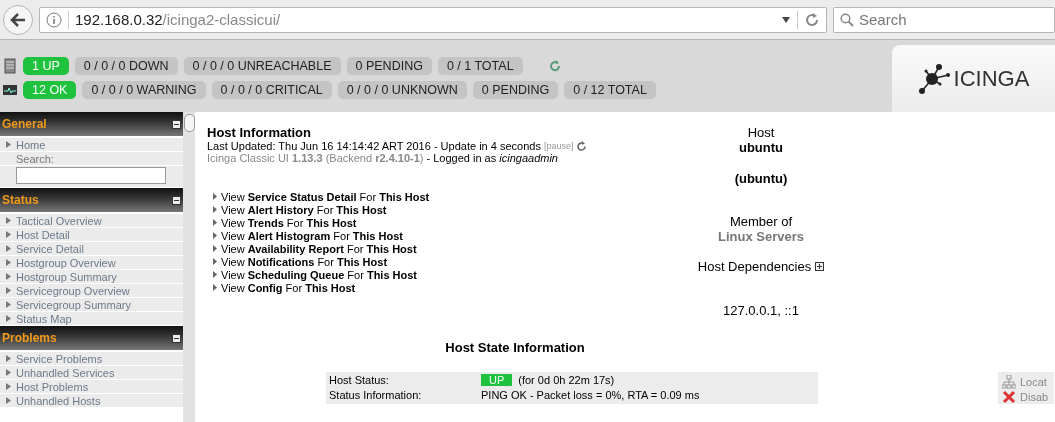  Describe the element at coordinates (991, 78) in the screenshot. I see `logo-text: ICINGA` at that location.